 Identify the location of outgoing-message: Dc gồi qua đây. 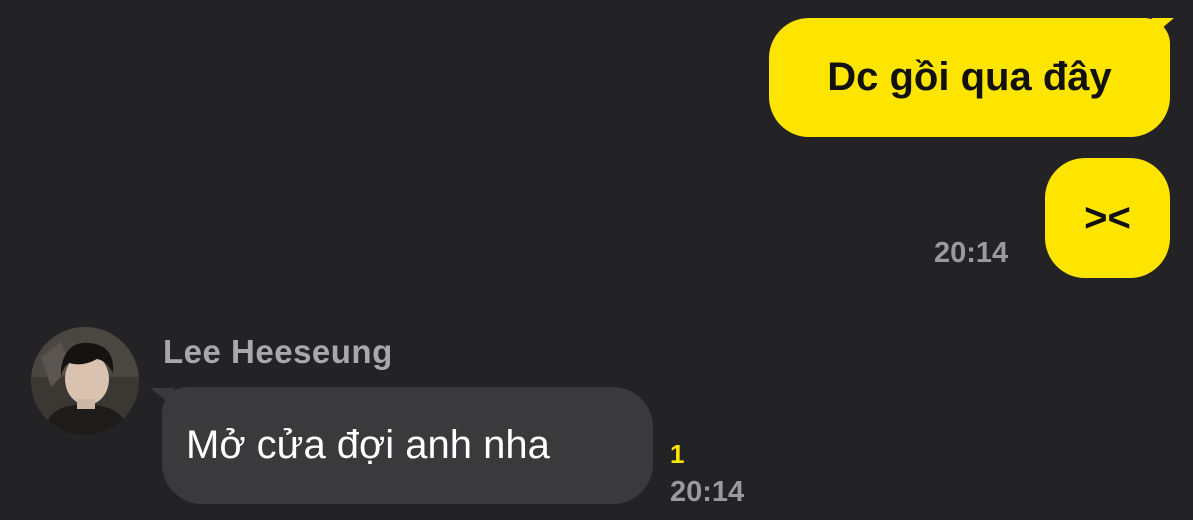
(969, 77).